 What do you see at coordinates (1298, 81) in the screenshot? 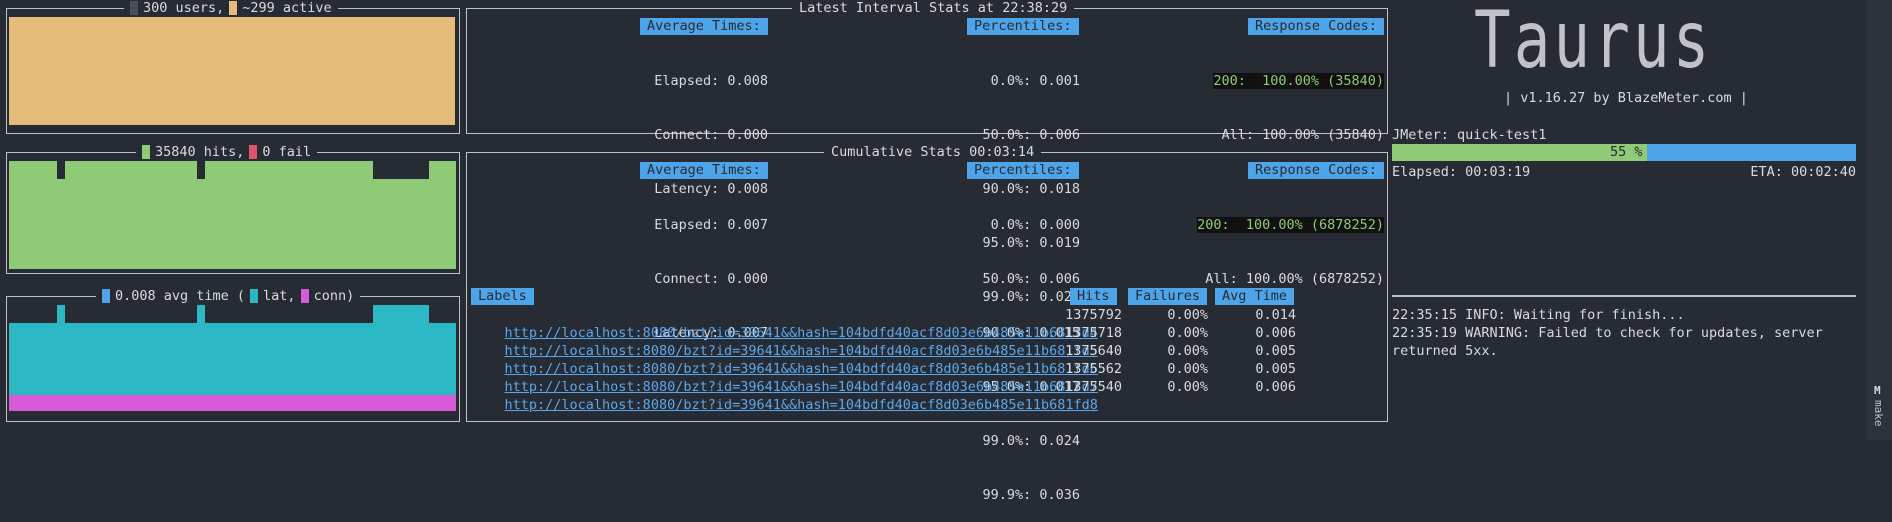
I see `latest-rc-200: 200: 100.00% (35840)` at bounding box center [1298, 81].